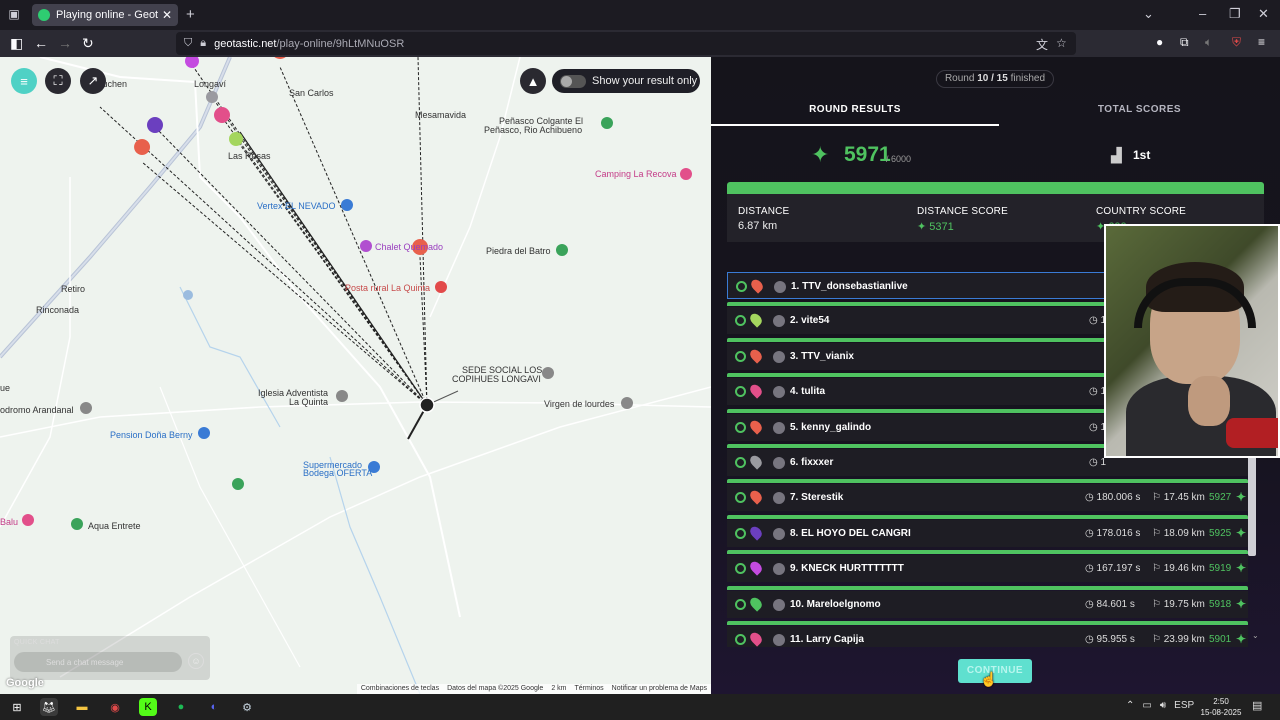  Describe the element at coordinates (579, 404) in the screenshot. I see `map-label: Virgen de lourdes` at that location.